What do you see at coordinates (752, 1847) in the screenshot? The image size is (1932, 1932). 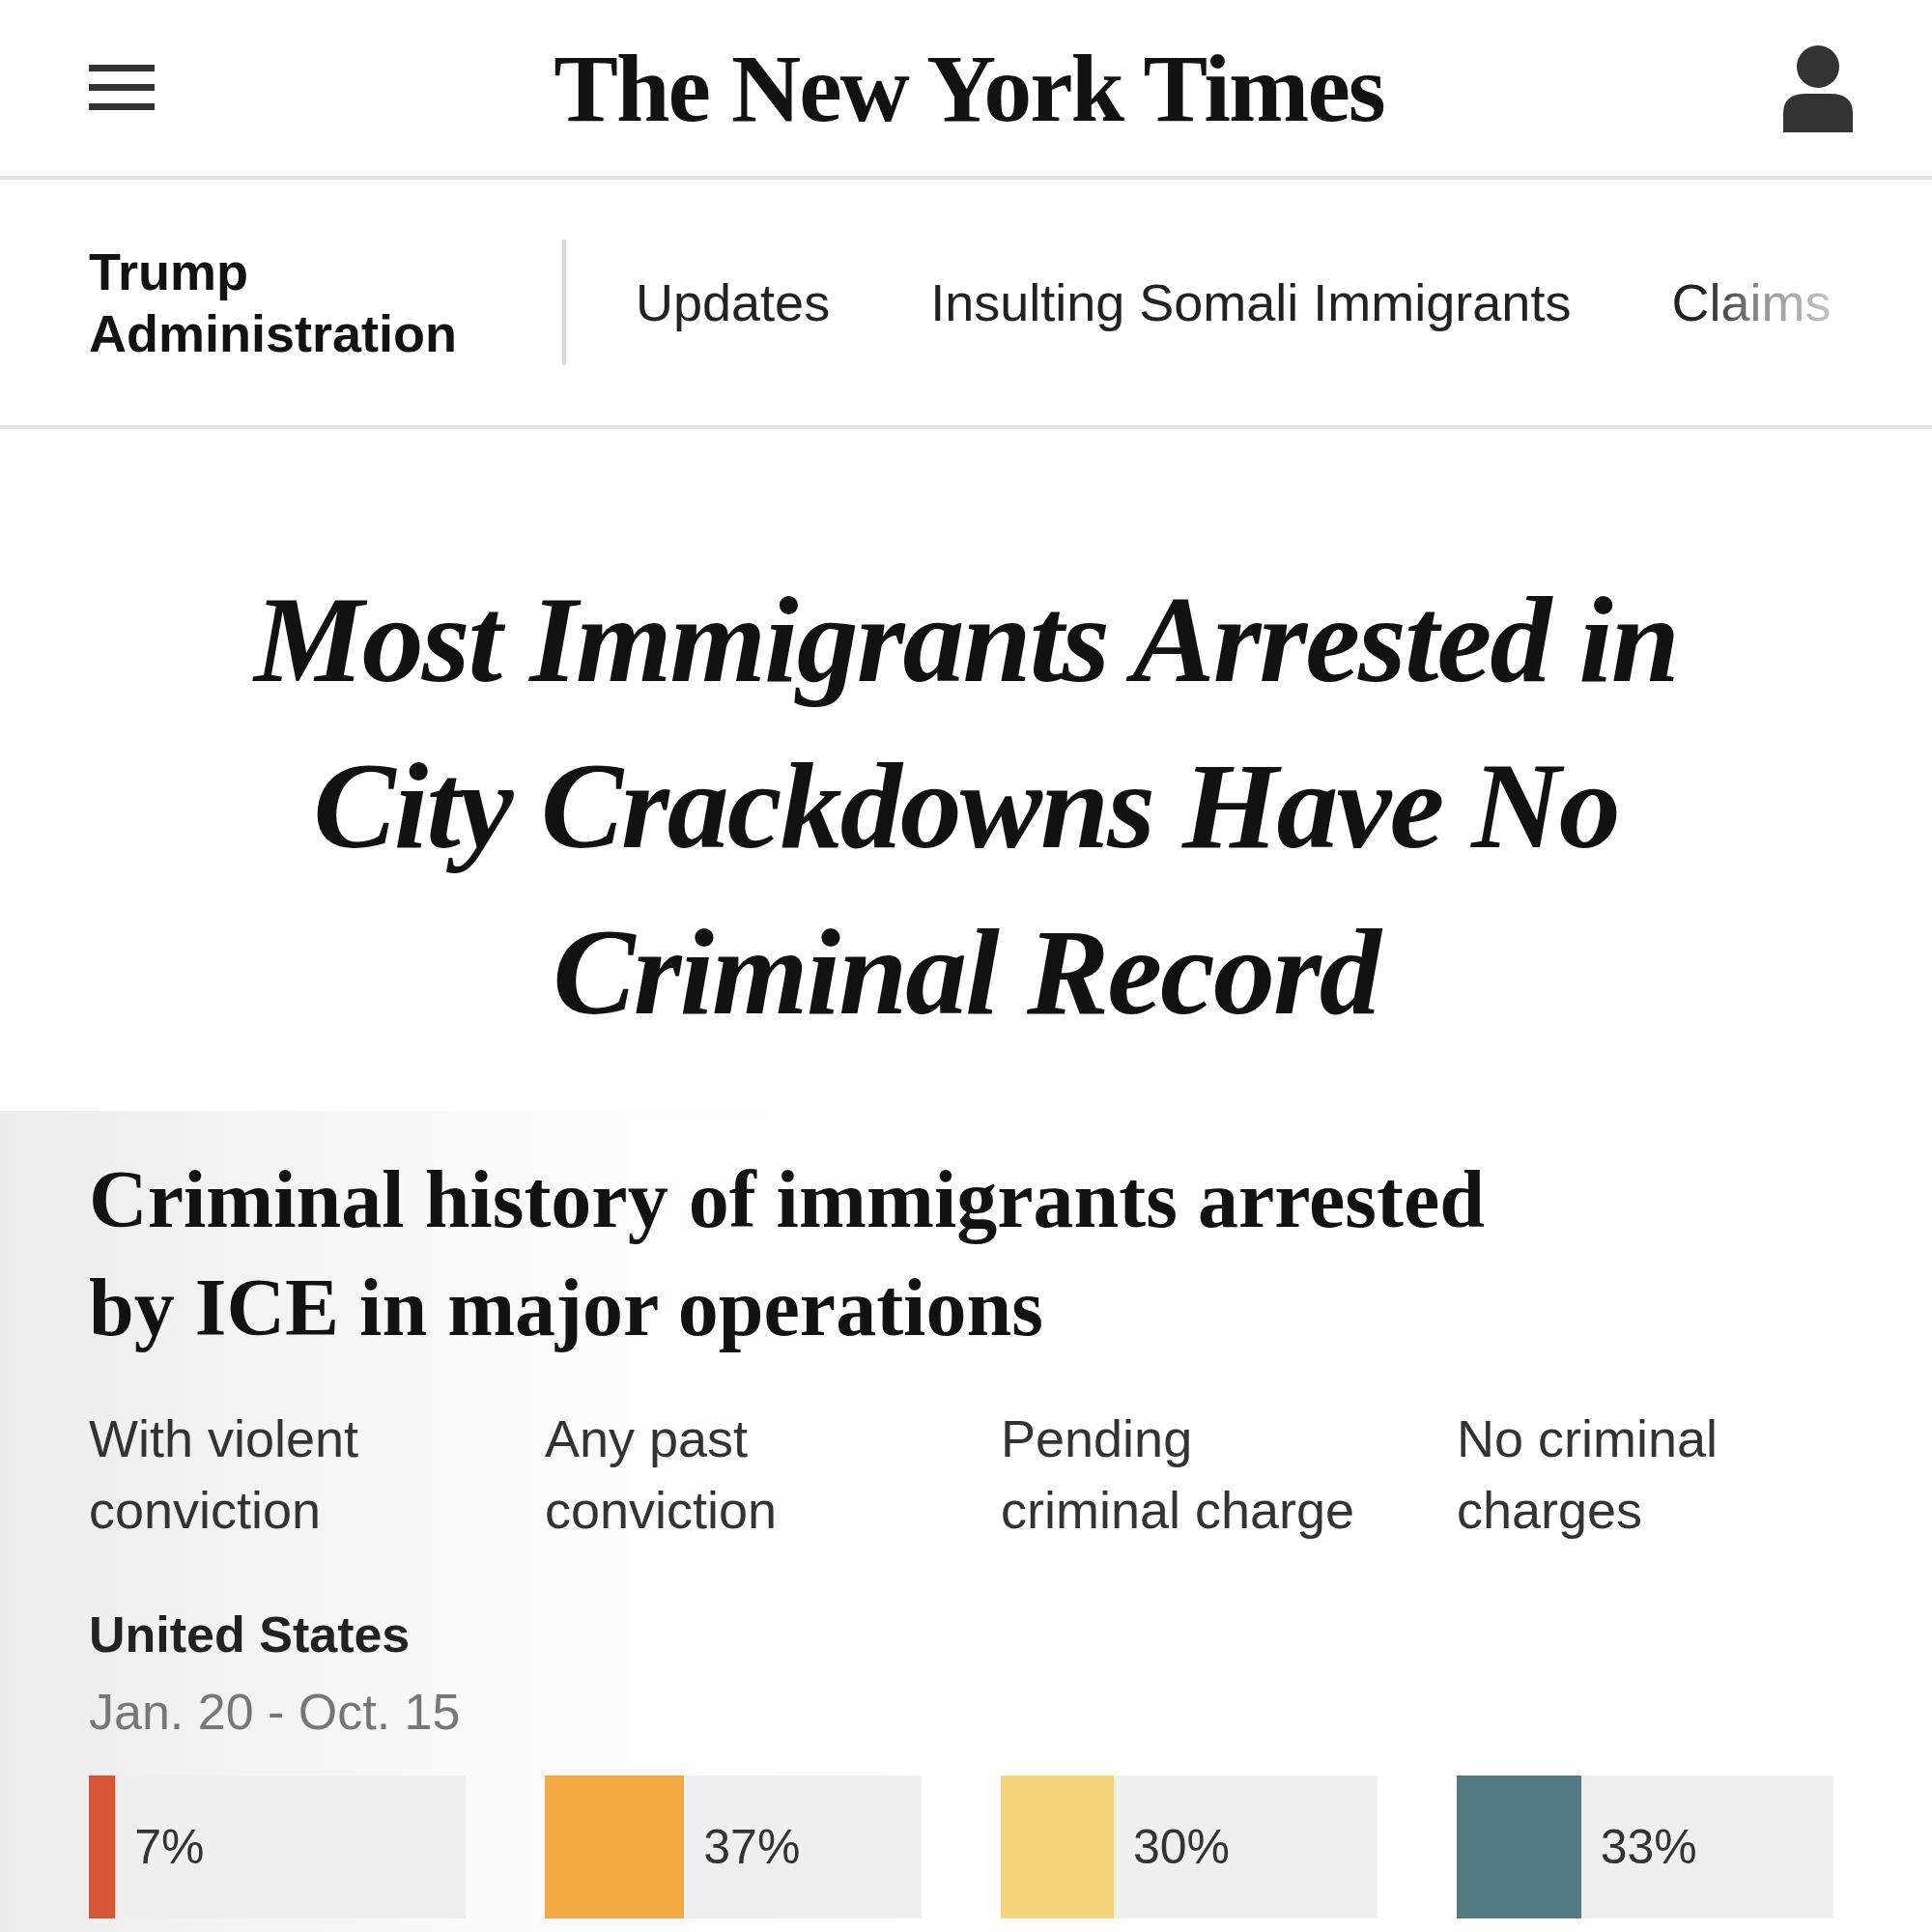 I see `percent-label: 37%` at bounding box center [752, 1847].